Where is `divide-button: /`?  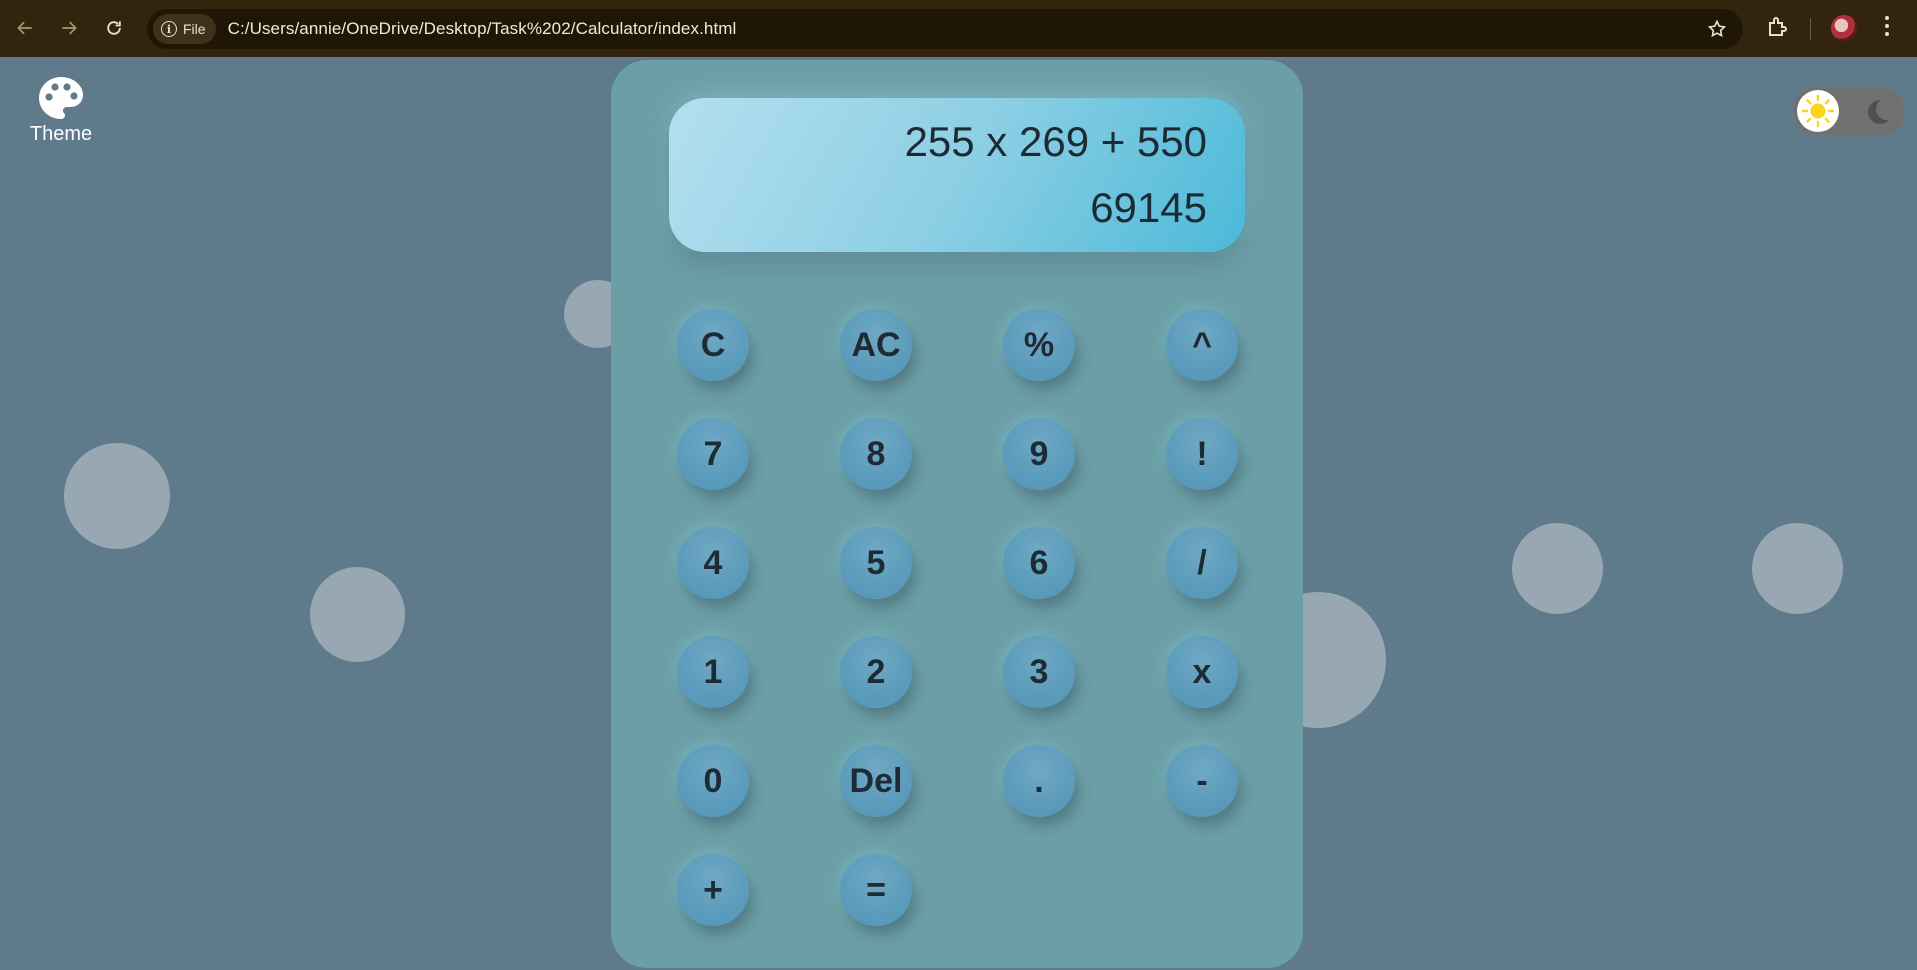 divide-button: / is located at coordinates (1202, 563).